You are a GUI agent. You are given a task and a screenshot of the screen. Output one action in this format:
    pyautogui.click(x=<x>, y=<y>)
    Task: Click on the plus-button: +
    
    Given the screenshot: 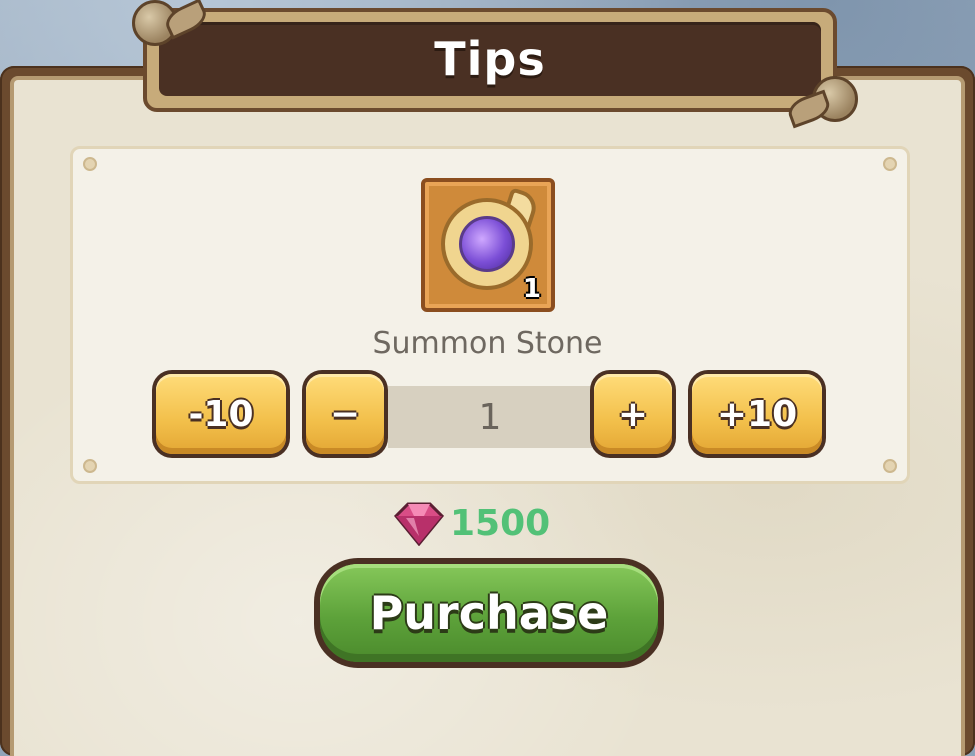 What is the action you would take?
    pyautogui.click(x=633, y=414)
    